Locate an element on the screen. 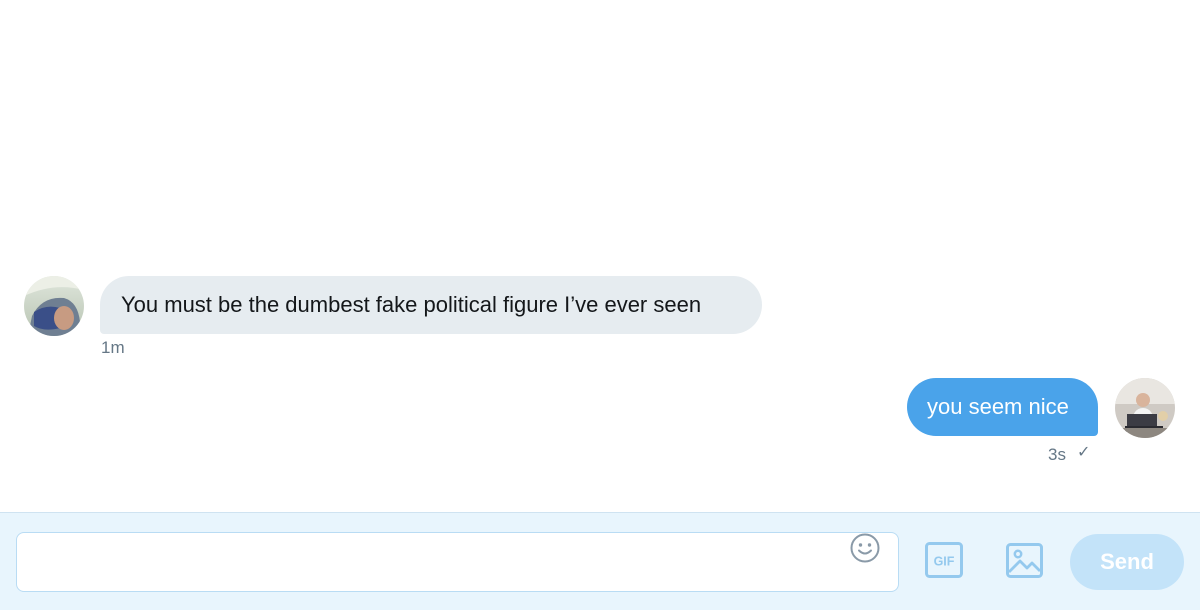  sender-avatar is located at coordinates (54, 306).